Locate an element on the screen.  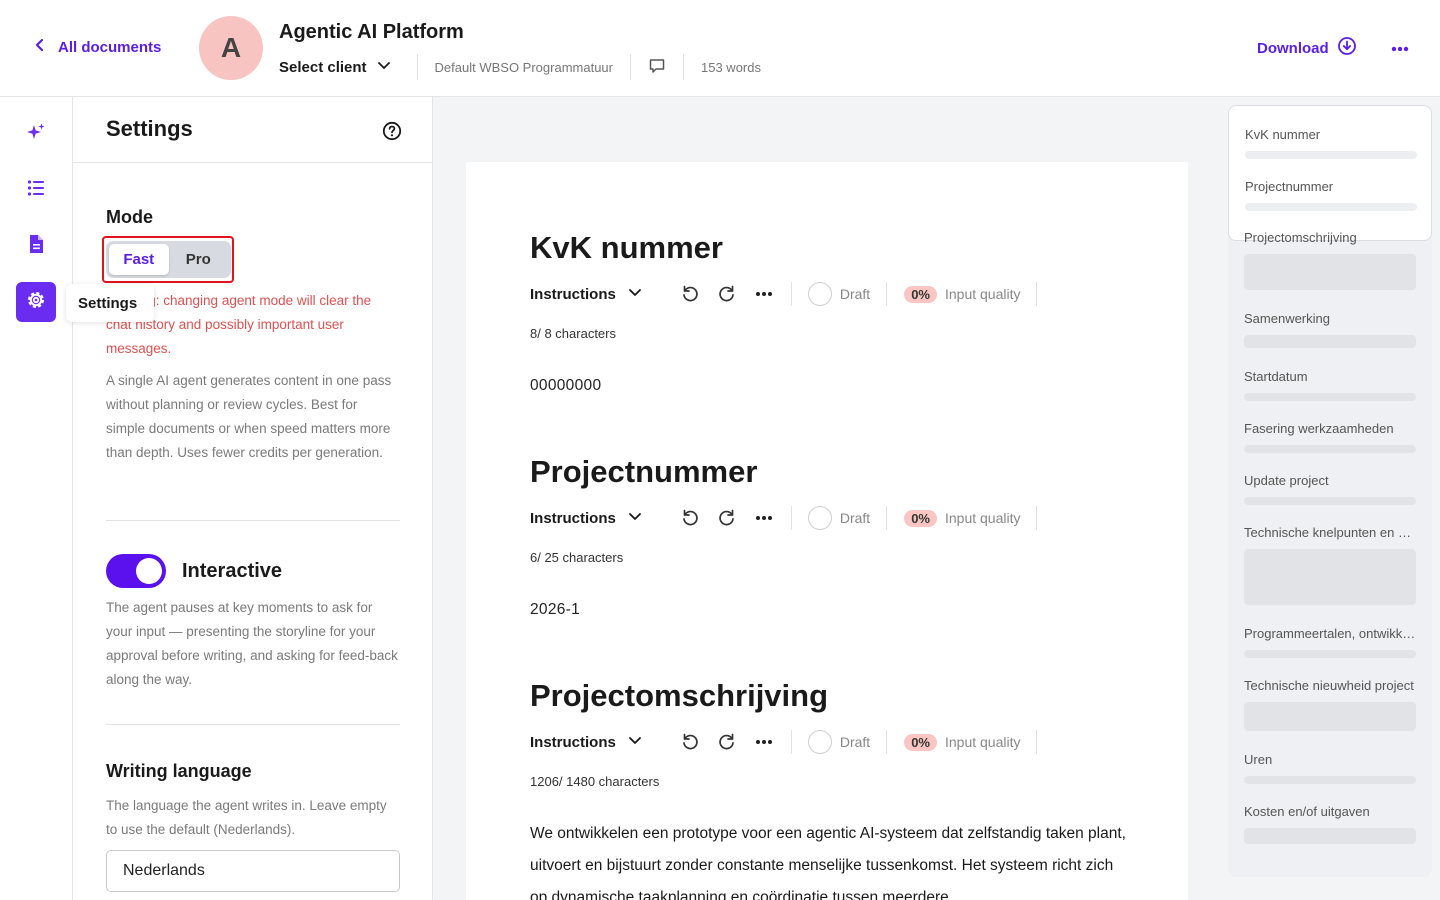
all-documents-link: All documents is located at coordinates (96, 47).